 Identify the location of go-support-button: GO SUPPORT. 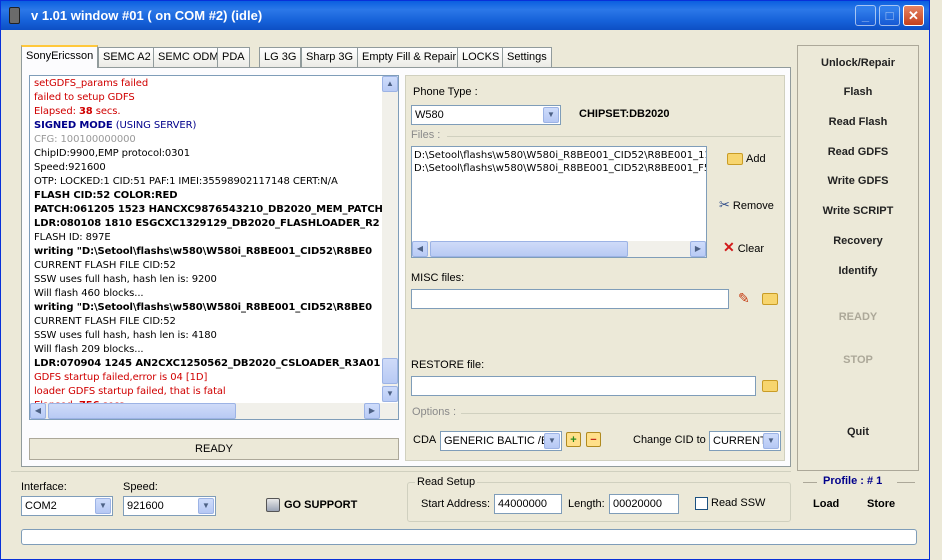
(311, 505).